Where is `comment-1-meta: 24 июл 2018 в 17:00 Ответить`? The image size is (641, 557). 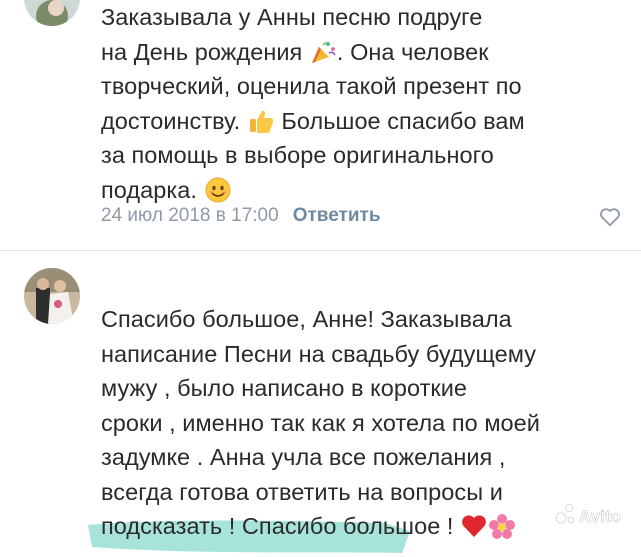 comment-1-meta: 24 июл 2018 в 17:00 Ответить is located at coordinates (241, 216).